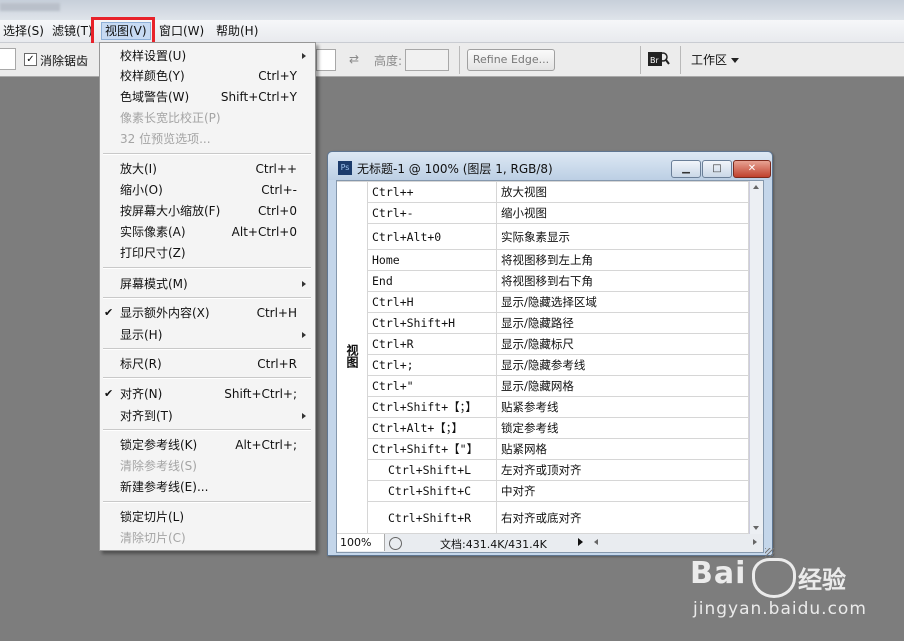 The image size is (904, 641). Describe the element at coordinates (207, 517) in the screenshot. I see `menu-item-lock-slices: 锁定切片(L)` at that location.